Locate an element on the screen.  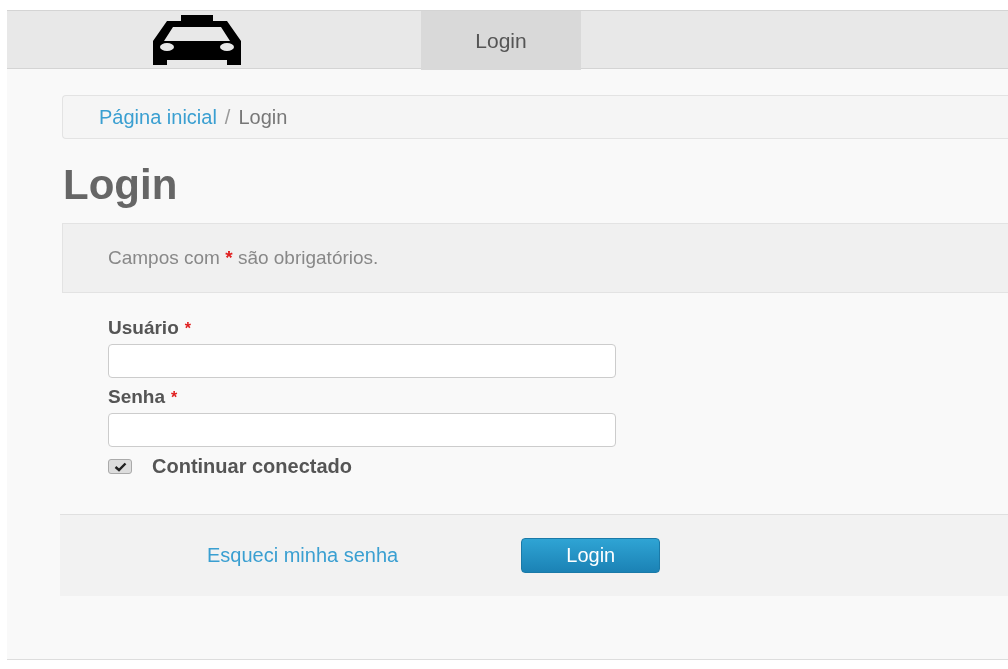
forgot-password-link: Esqueci minha senha is located at coordinates (303, 555).